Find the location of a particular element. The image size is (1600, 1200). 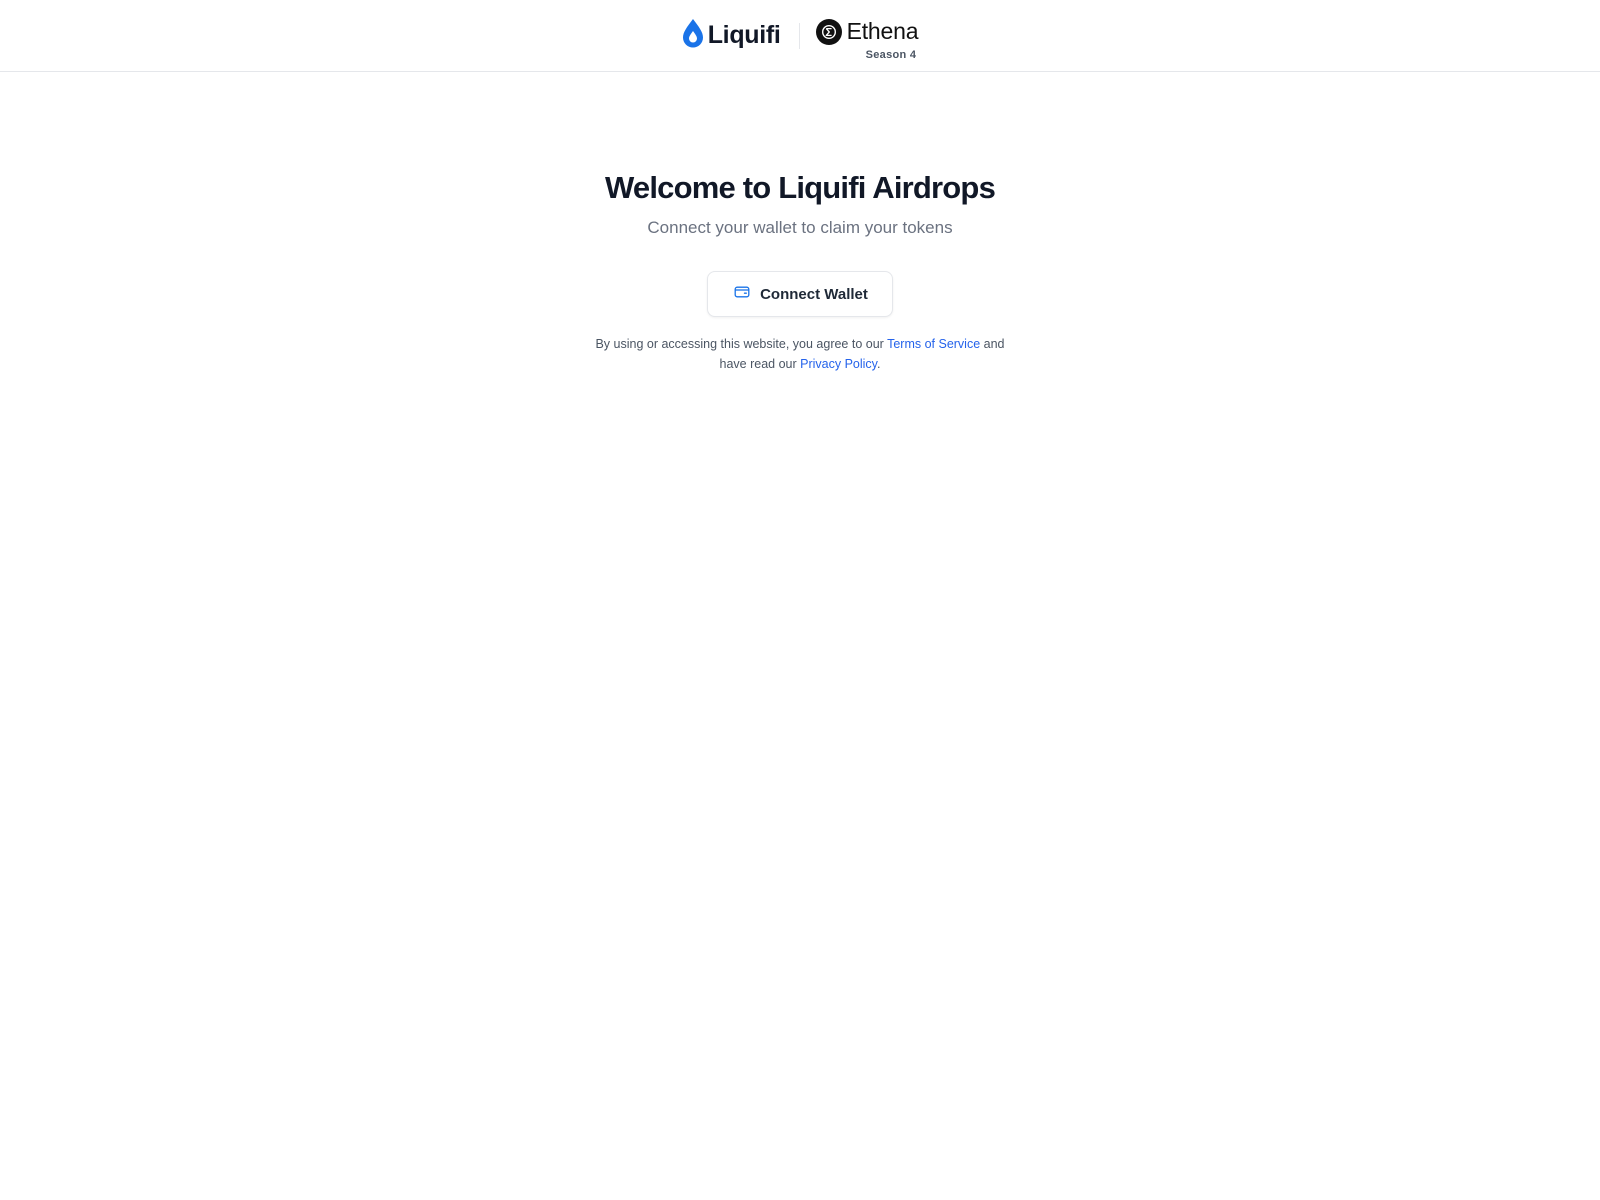

ethena-wordmark: Ethena is located at coordinates (882, 30).